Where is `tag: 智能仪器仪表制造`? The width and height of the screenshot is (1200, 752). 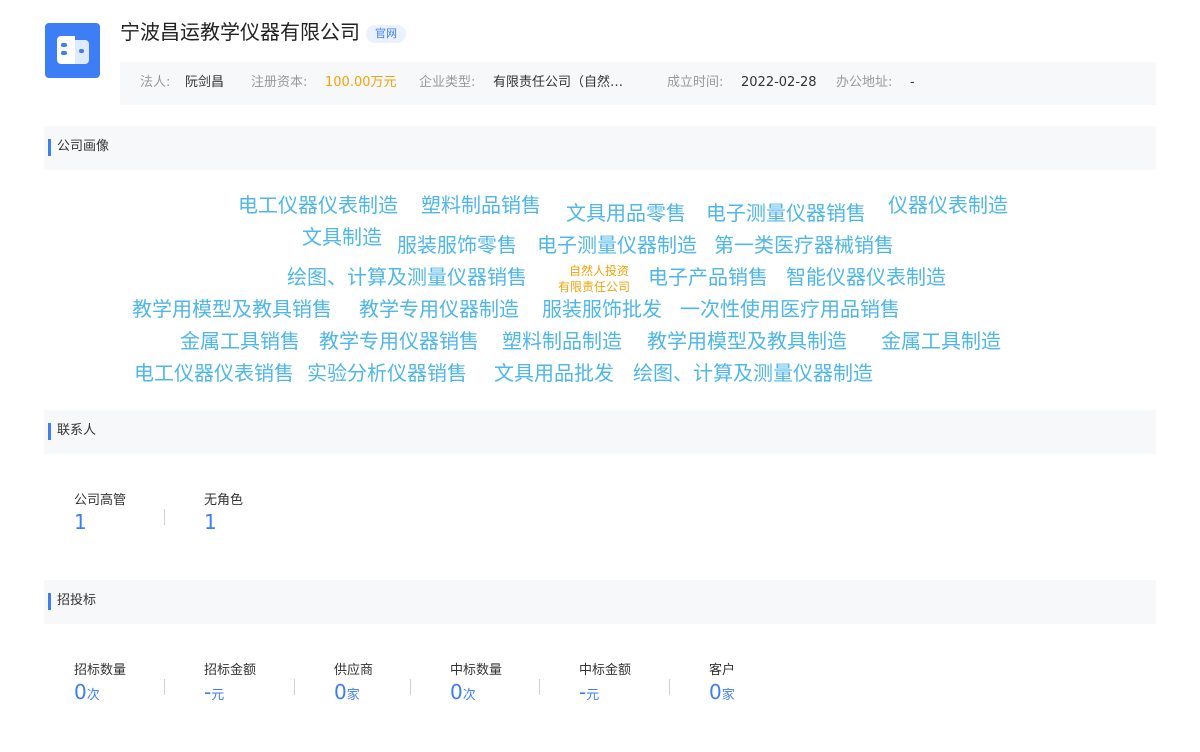
tag: 智能仪器仪表制造 is located at coordinates (866, 277).